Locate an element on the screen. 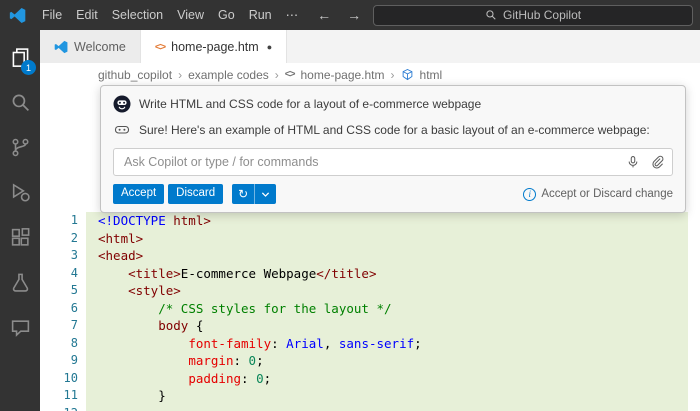 The image size is (700, 411). microphone-icon is located at coordinates (633, 162).